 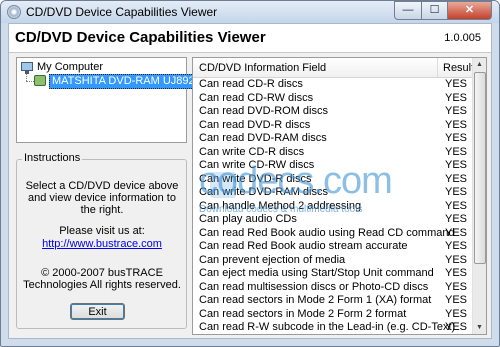 I want to click on table-row: Can read DVD-RAM discs YES, so click(x=334, y=139).